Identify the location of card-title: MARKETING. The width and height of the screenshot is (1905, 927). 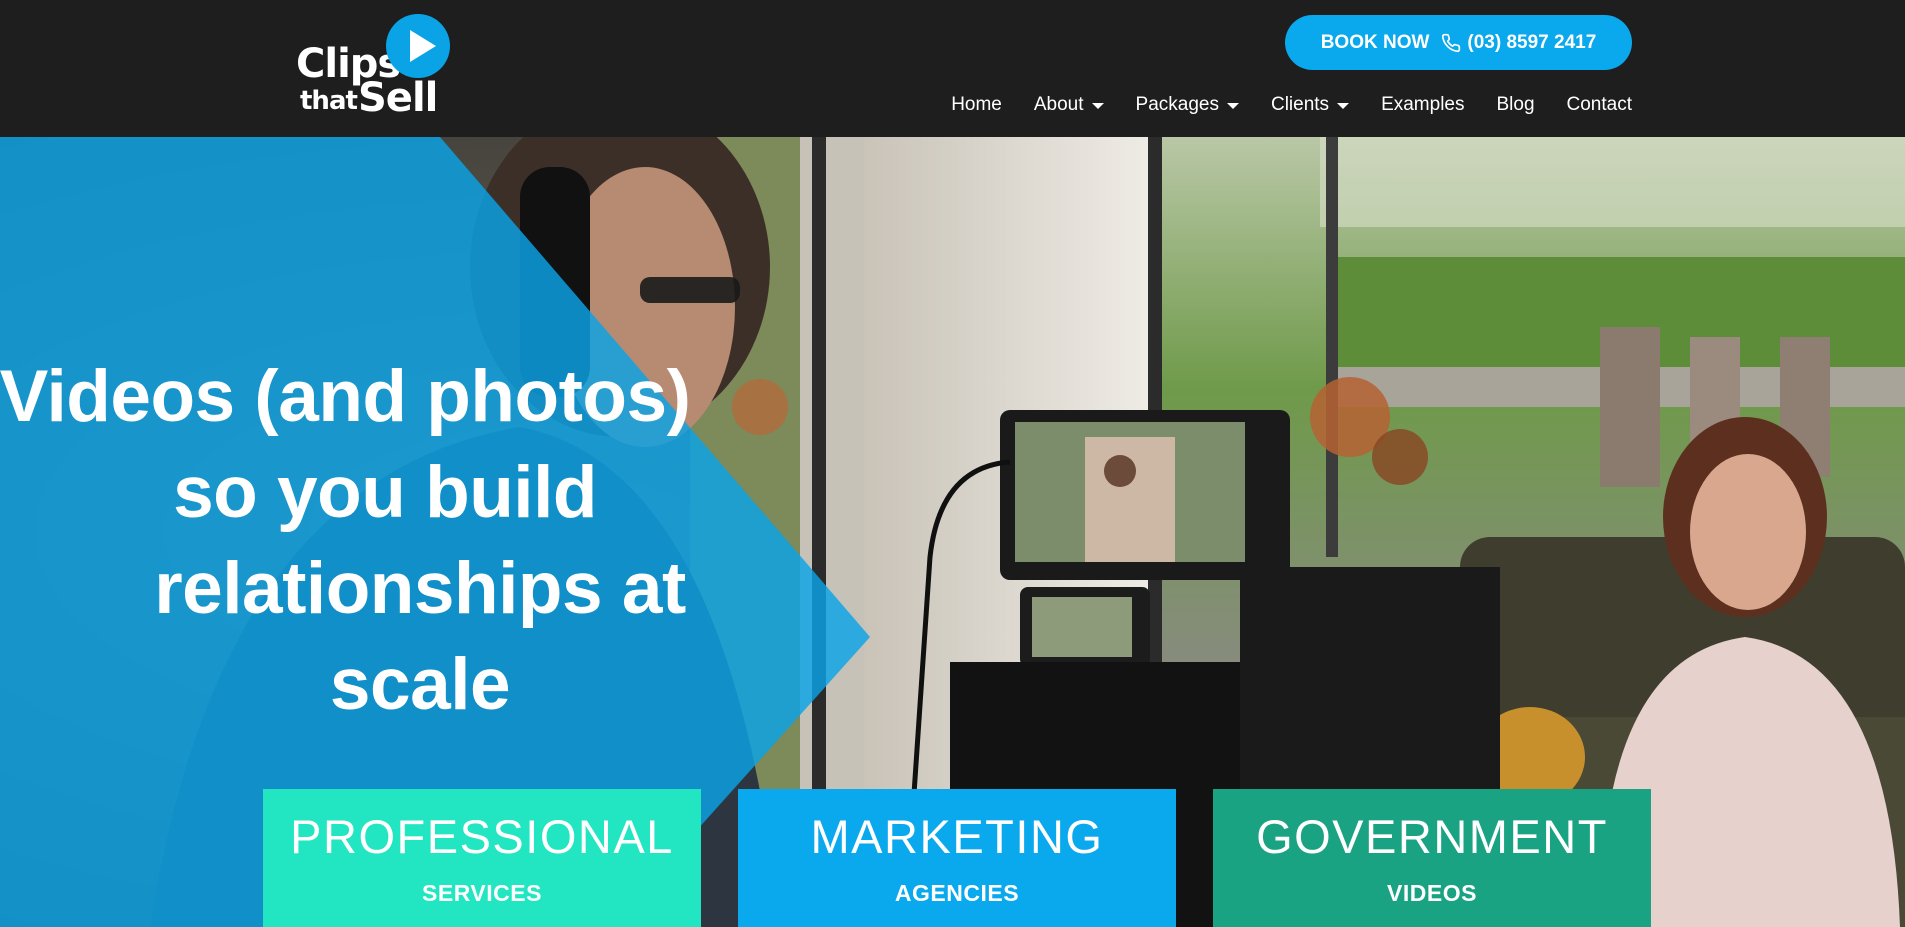
(957, 836).